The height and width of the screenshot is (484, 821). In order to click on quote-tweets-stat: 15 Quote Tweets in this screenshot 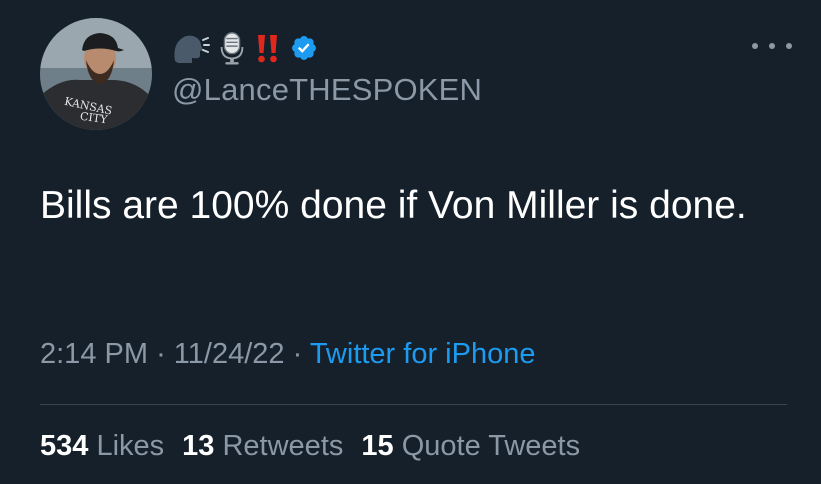, I will do `click(470, 446)`.